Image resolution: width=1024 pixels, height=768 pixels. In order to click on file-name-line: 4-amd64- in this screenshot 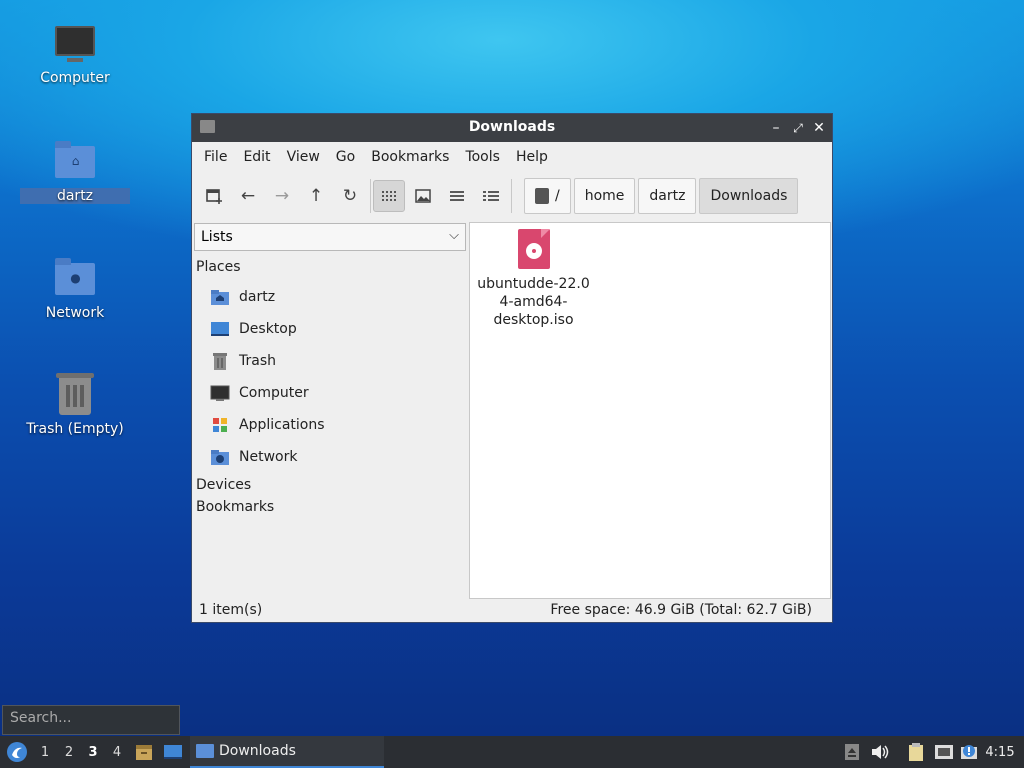, I will do `click(533, 302)`.